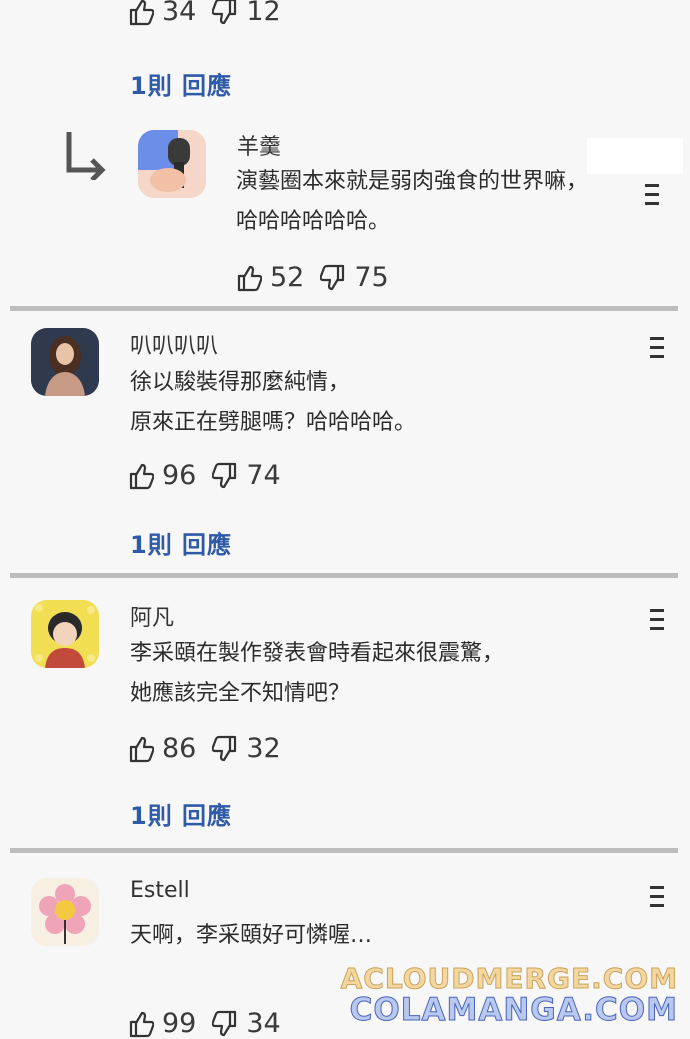  I want to click on vote-row: 99 34, so click(212, 1023).